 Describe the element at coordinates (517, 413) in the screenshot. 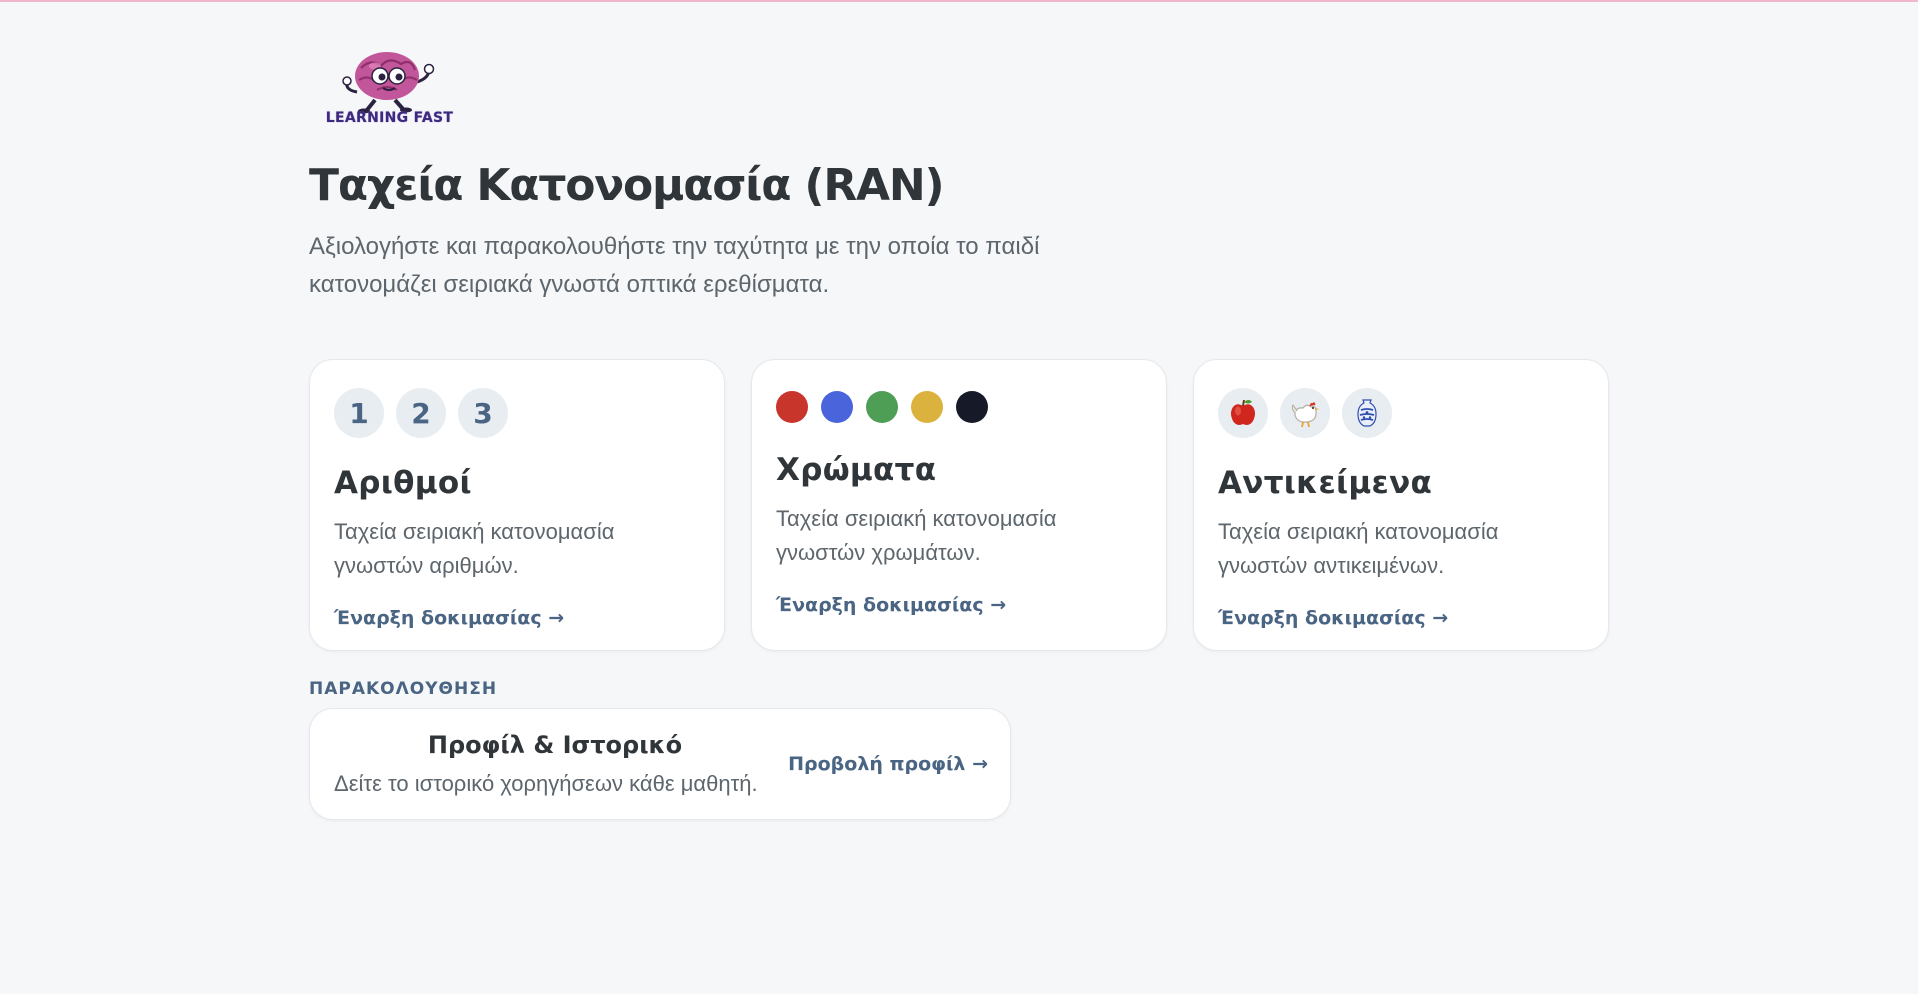

I see `number-chips: 1 2 3` at that location.